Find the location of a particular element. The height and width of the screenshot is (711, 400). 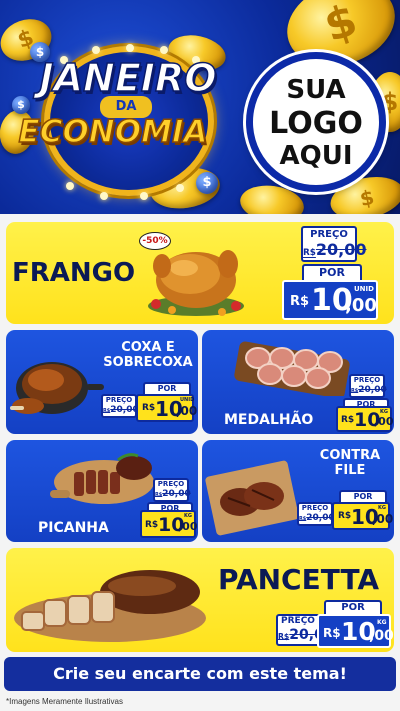

old-price-value: R$20,00 is located at coordinates (335, 249).